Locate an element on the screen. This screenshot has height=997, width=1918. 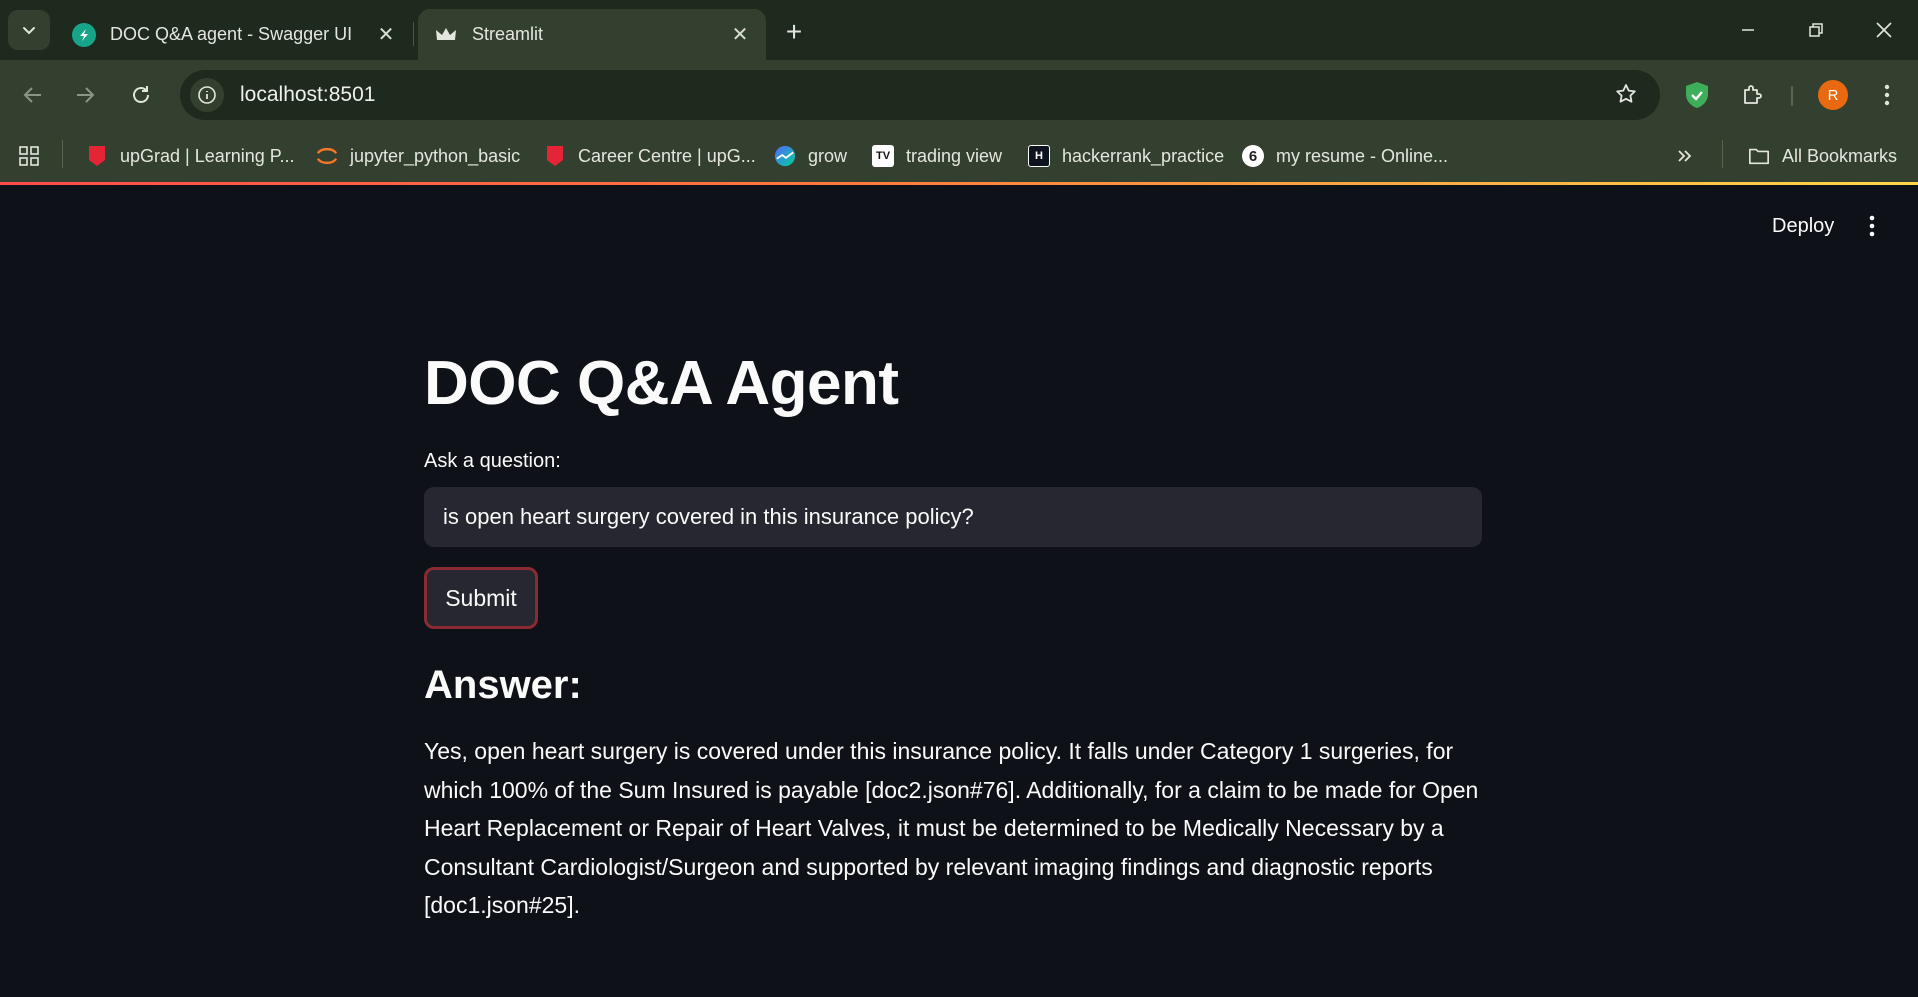
forward-button is located at coordinates (85, 95).